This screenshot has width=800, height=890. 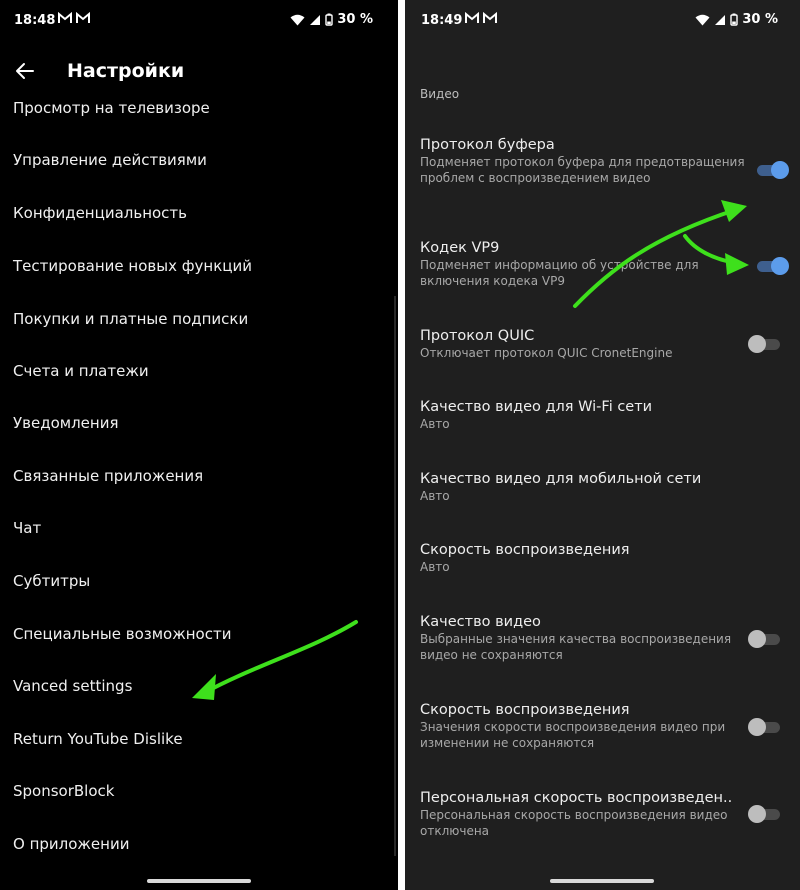 I want to click on toggle-custom-playback-speed, so click(x=765, y=814).